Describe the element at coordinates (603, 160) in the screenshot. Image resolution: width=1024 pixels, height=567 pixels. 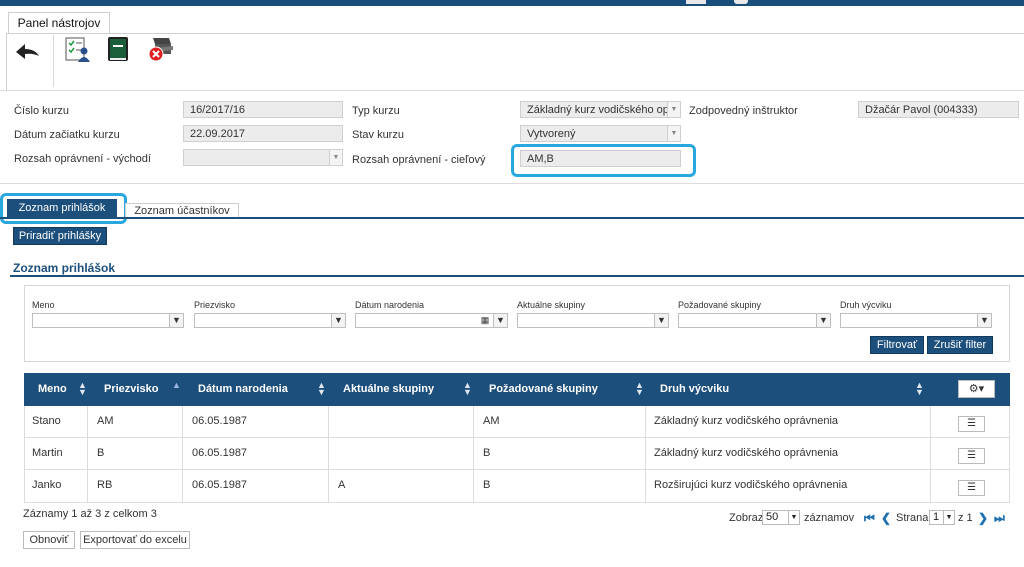
I see `target-scope-highlight` at that location.